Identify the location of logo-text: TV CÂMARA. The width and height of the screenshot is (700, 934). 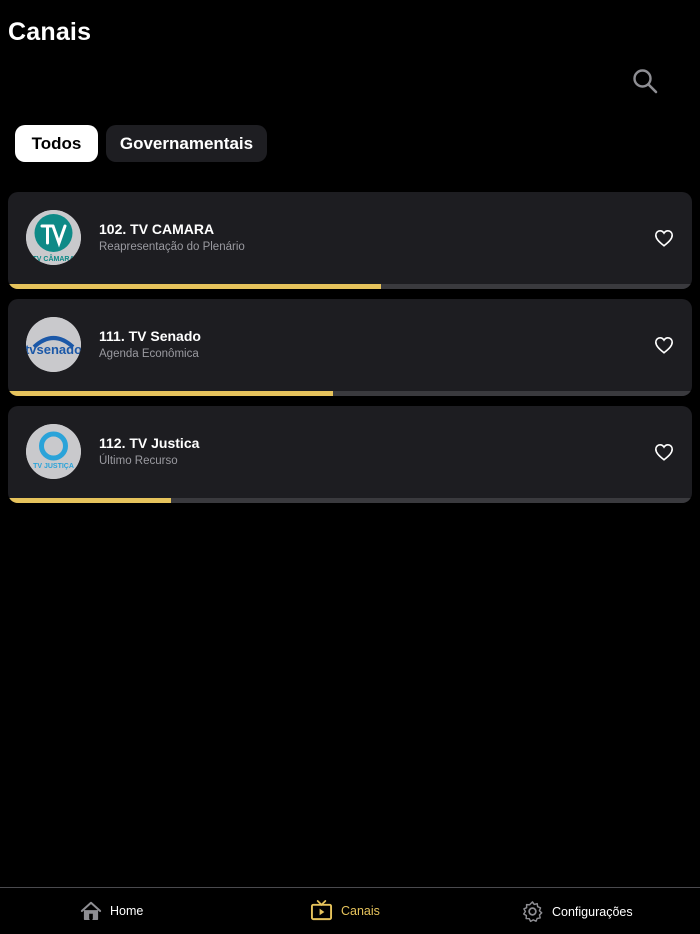
(54, 258).